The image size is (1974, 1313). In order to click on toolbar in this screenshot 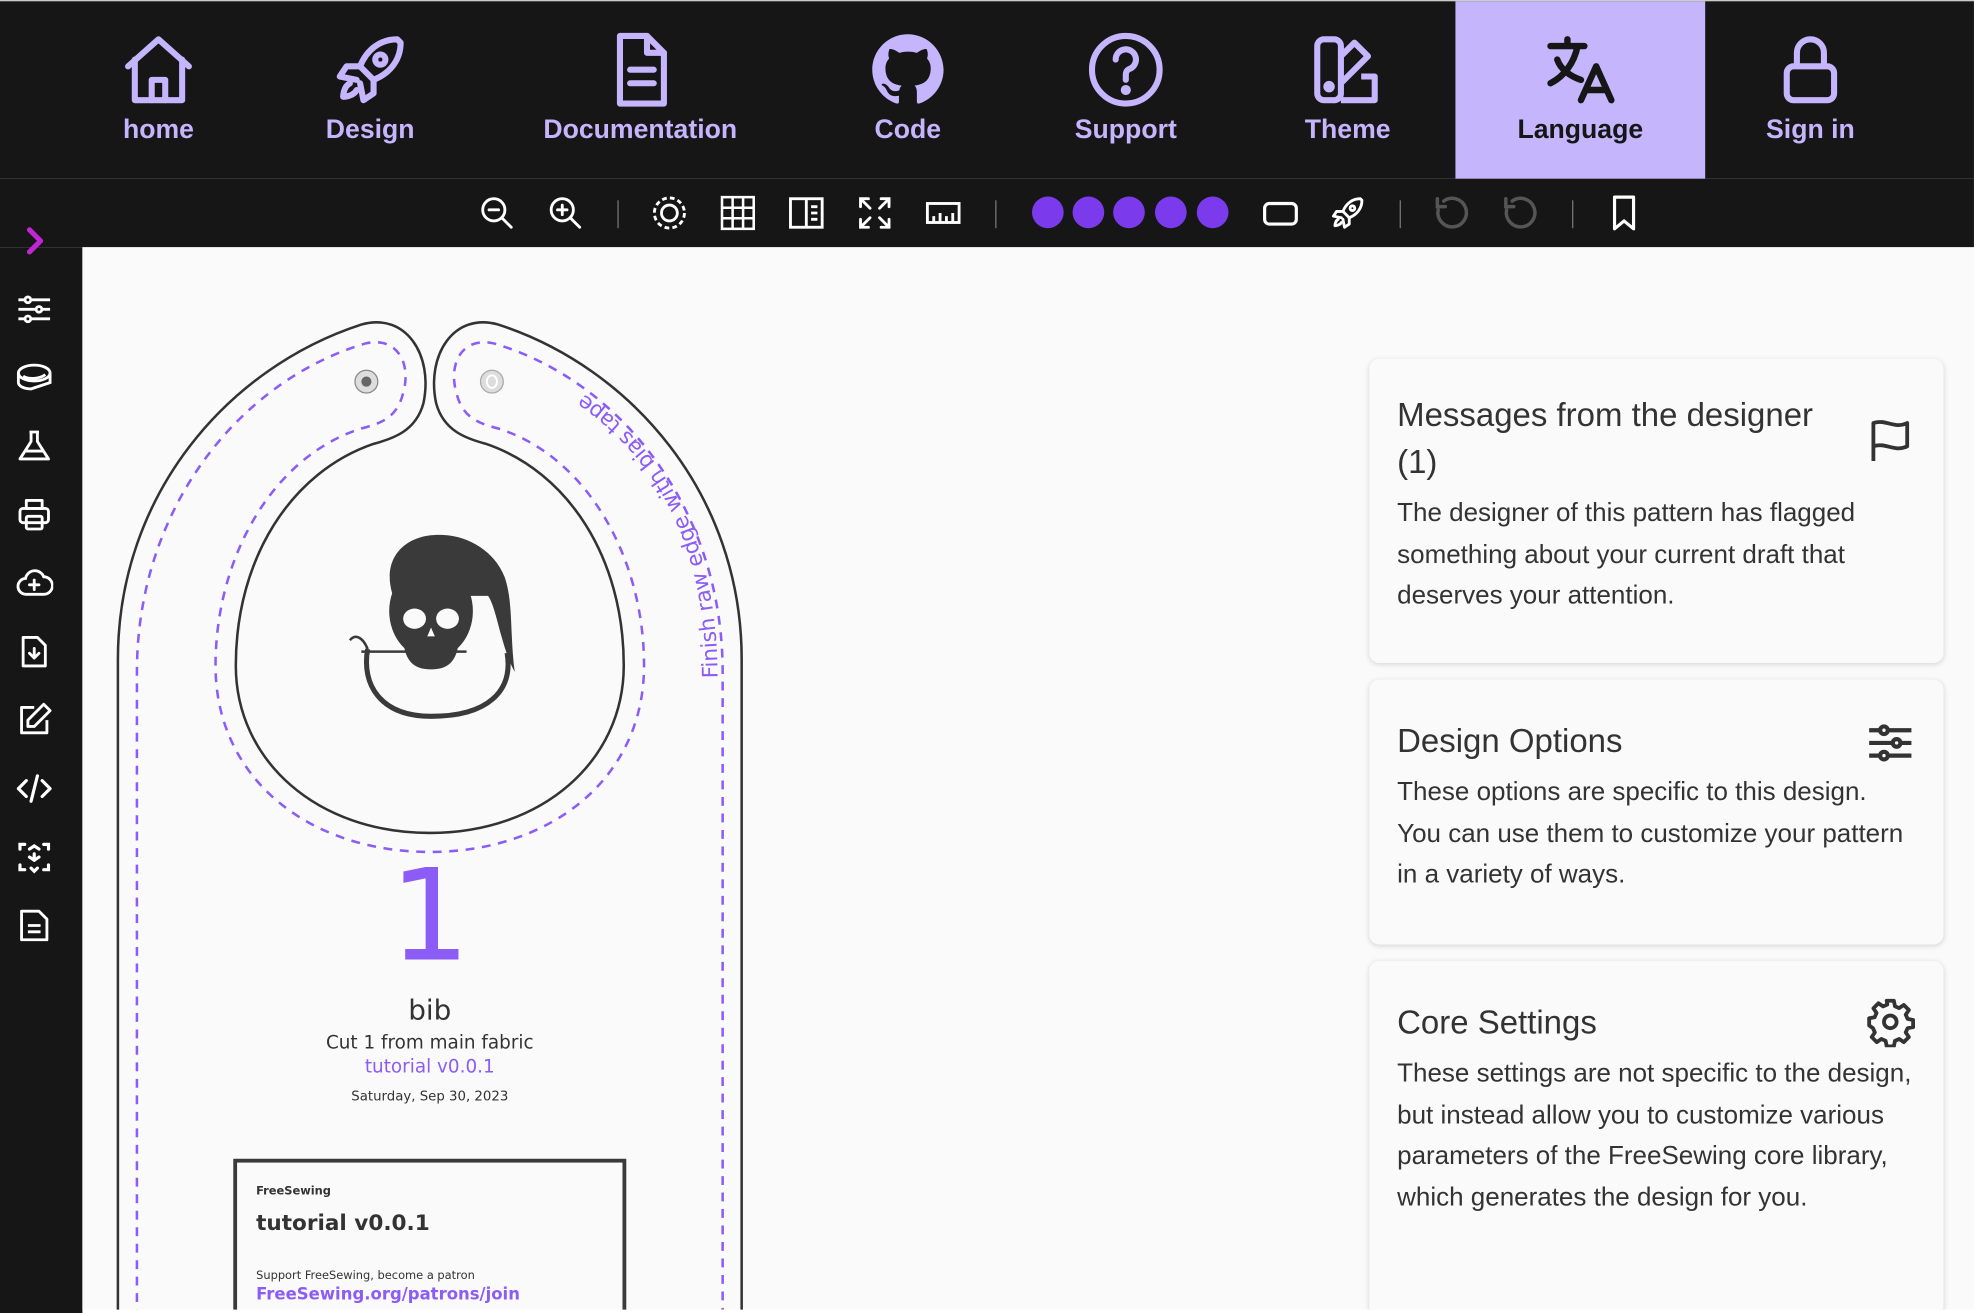, I will do `click(987, 213)`.